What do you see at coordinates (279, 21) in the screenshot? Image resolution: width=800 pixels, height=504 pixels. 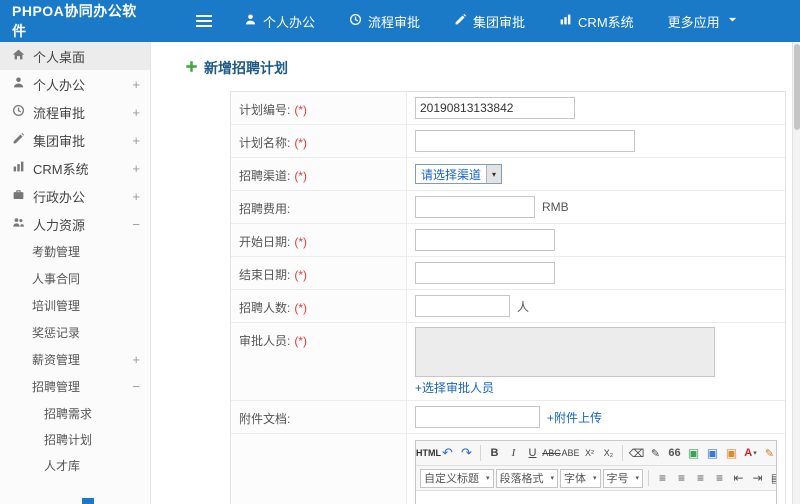 I see `nav-personal-office: 个人办公` at bounding box center [279, 21].